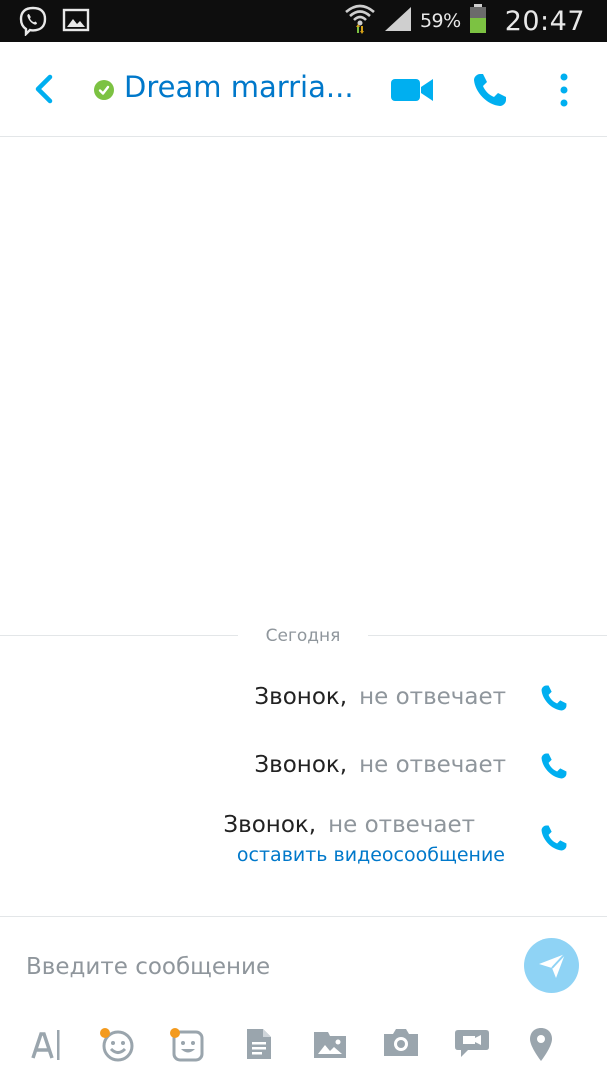 Image resolution: width=607 pixels, height=1080 pixels. What do you see at coordinates (541, 1044) in the screenshot?
I see `location-pin-icon` at bounding box center [541, 1044].